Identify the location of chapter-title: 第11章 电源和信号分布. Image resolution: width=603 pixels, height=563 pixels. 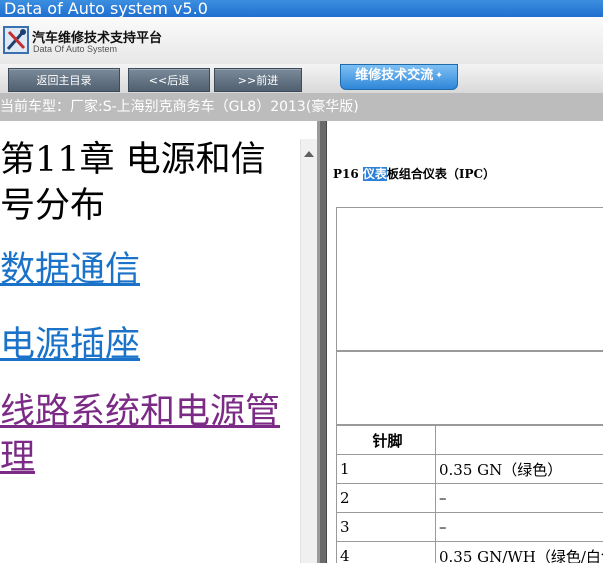
(133, 183).